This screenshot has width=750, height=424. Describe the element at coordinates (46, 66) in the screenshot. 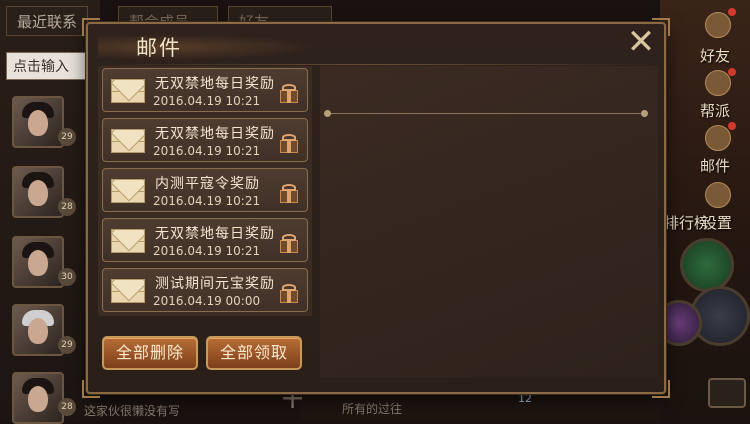

I see `search-input: 点击输入` at that location.